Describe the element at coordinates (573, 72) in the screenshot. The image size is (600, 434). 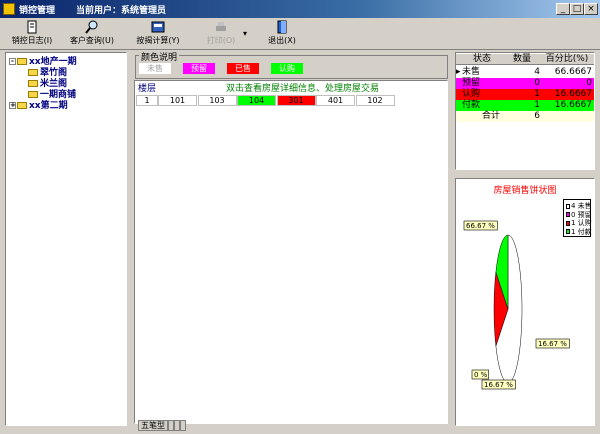
I see `stats-percent-cell: 66.6667` at that location.